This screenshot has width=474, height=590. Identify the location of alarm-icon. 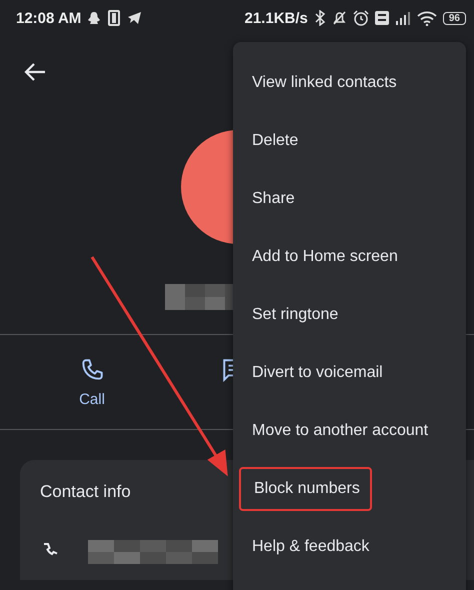
(360, 18).